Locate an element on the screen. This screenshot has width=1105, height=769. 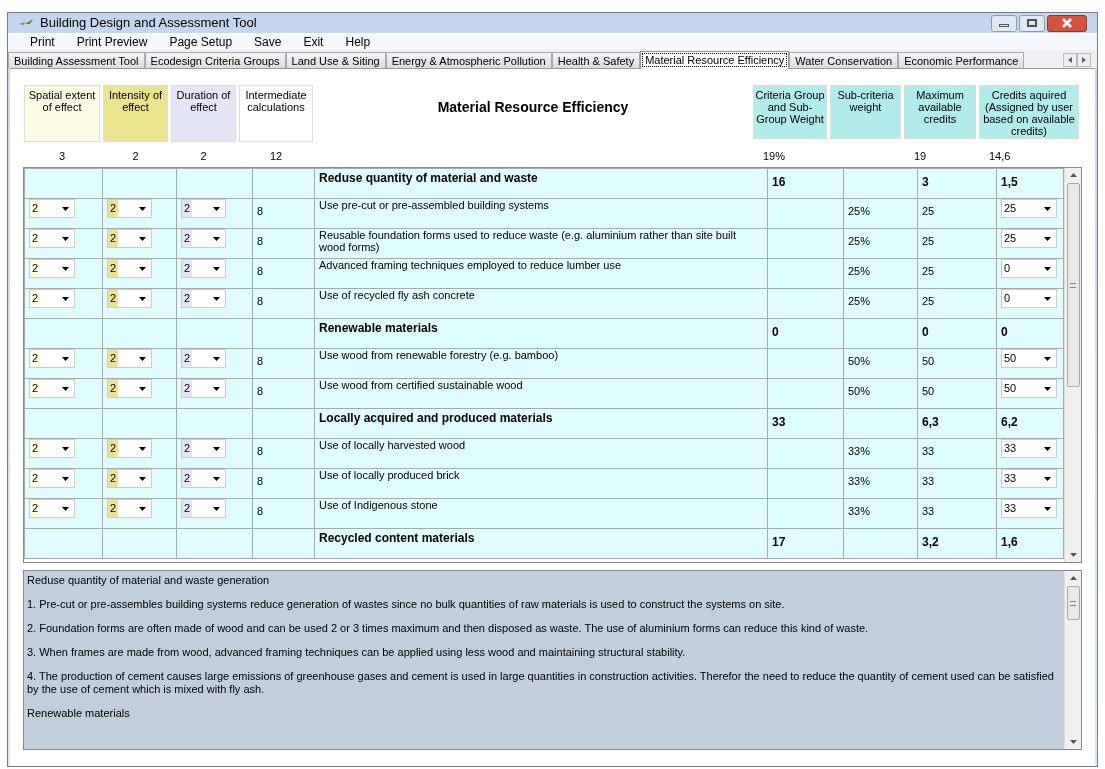
group-title: Locally acquired and produced materials is located at coordinates (436, 418).